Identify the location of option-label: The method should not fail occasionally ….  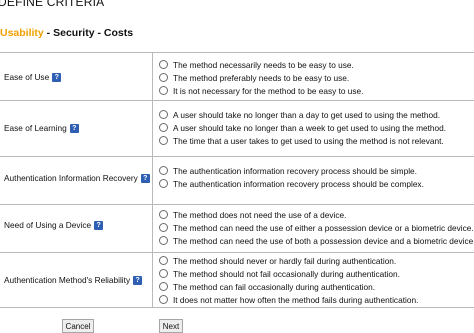
(286, 273).